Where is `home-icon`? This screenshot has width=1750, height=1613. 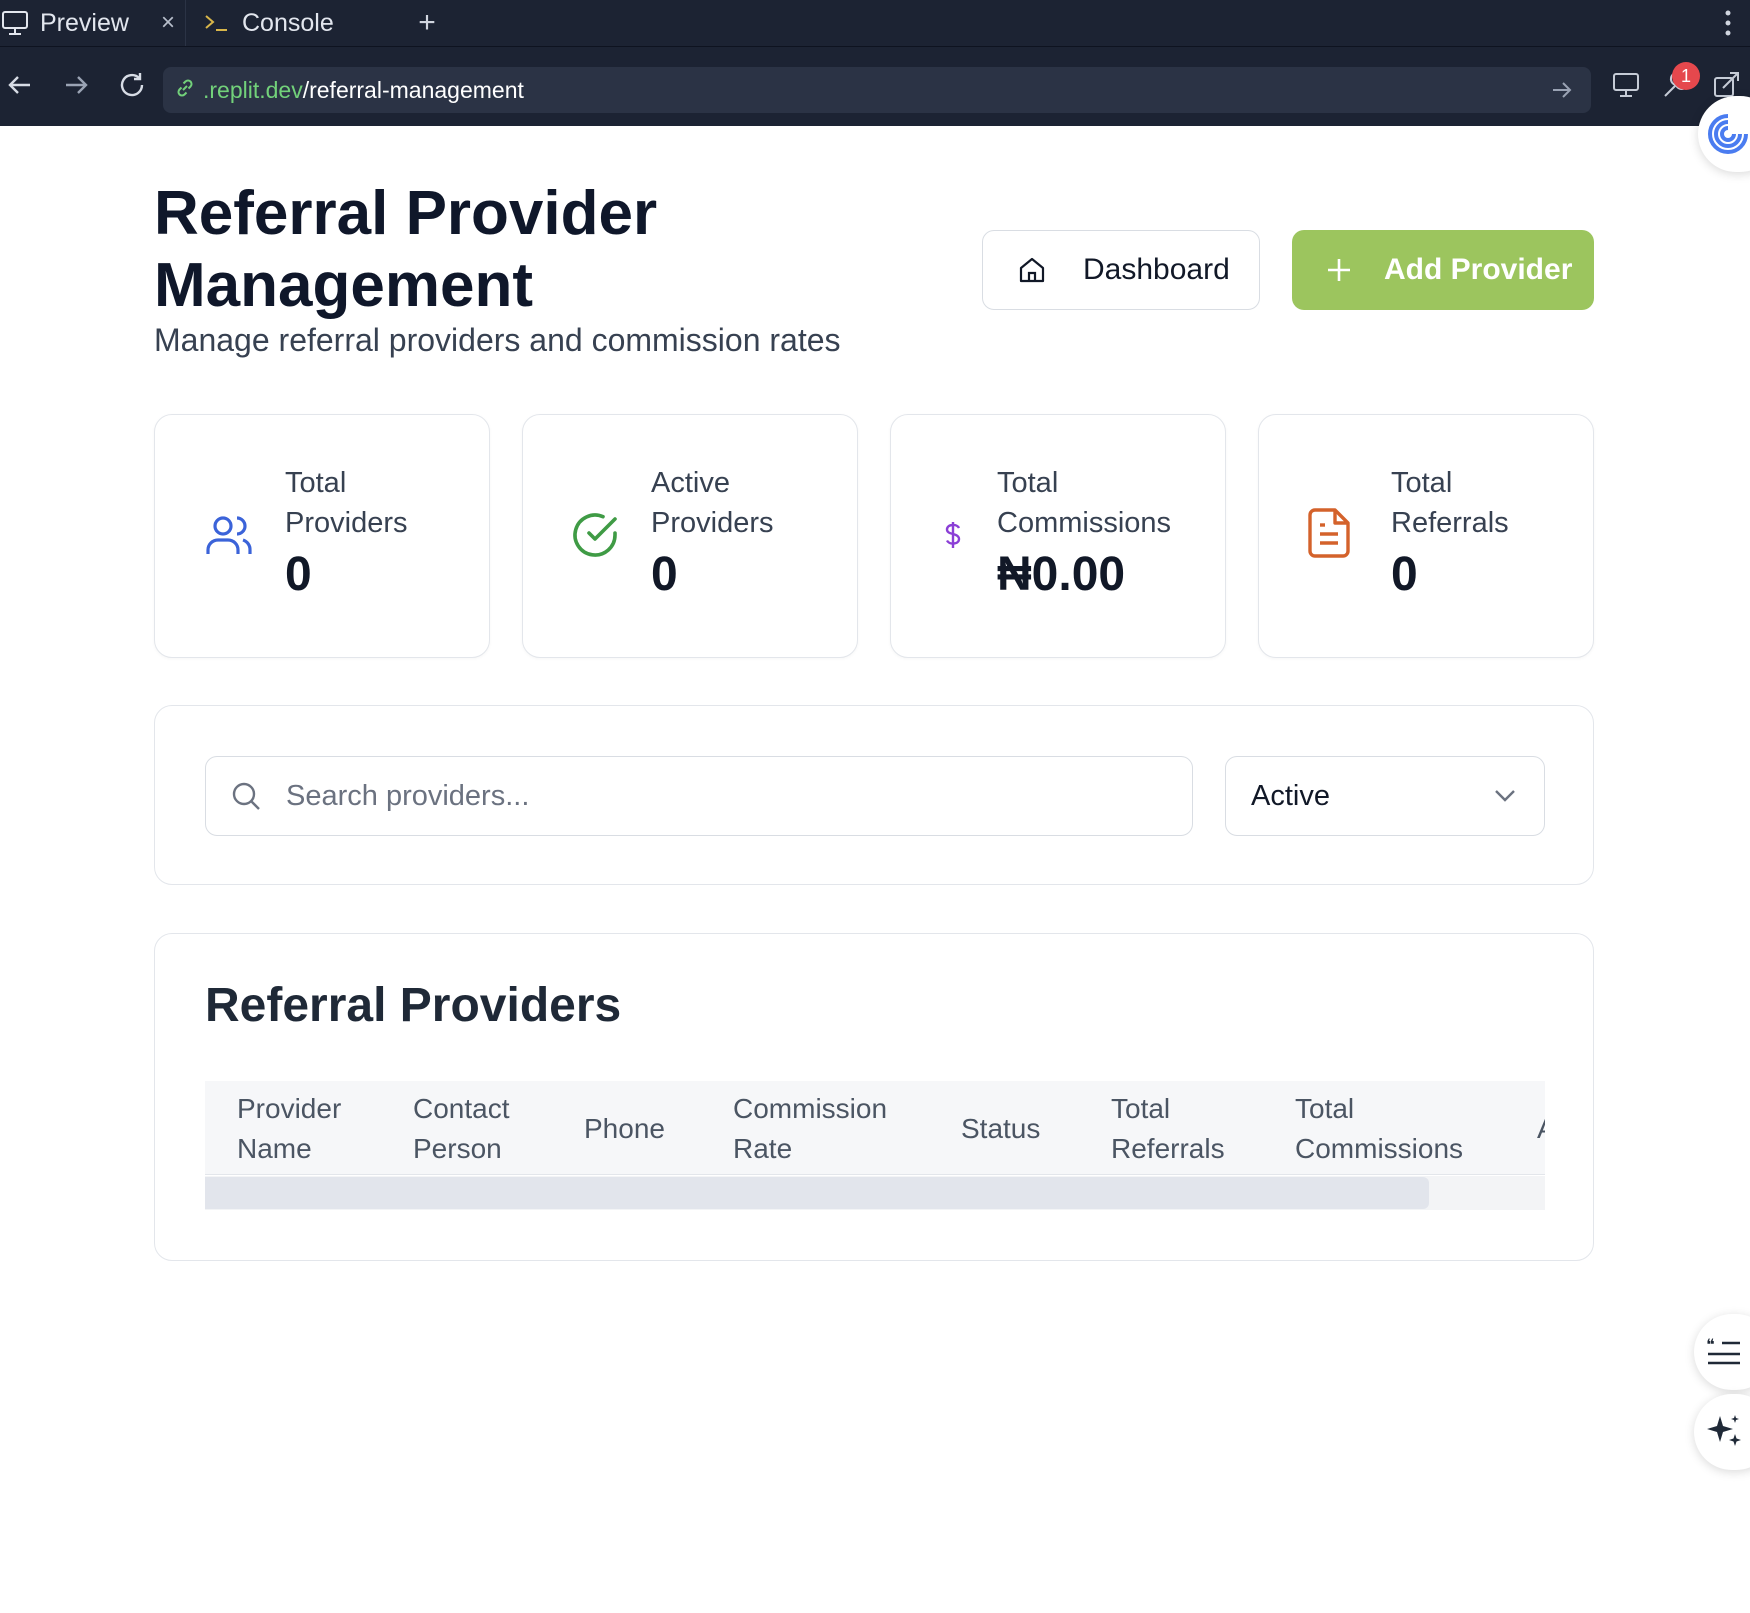 home-icon is located at coordinates (1032, 270).